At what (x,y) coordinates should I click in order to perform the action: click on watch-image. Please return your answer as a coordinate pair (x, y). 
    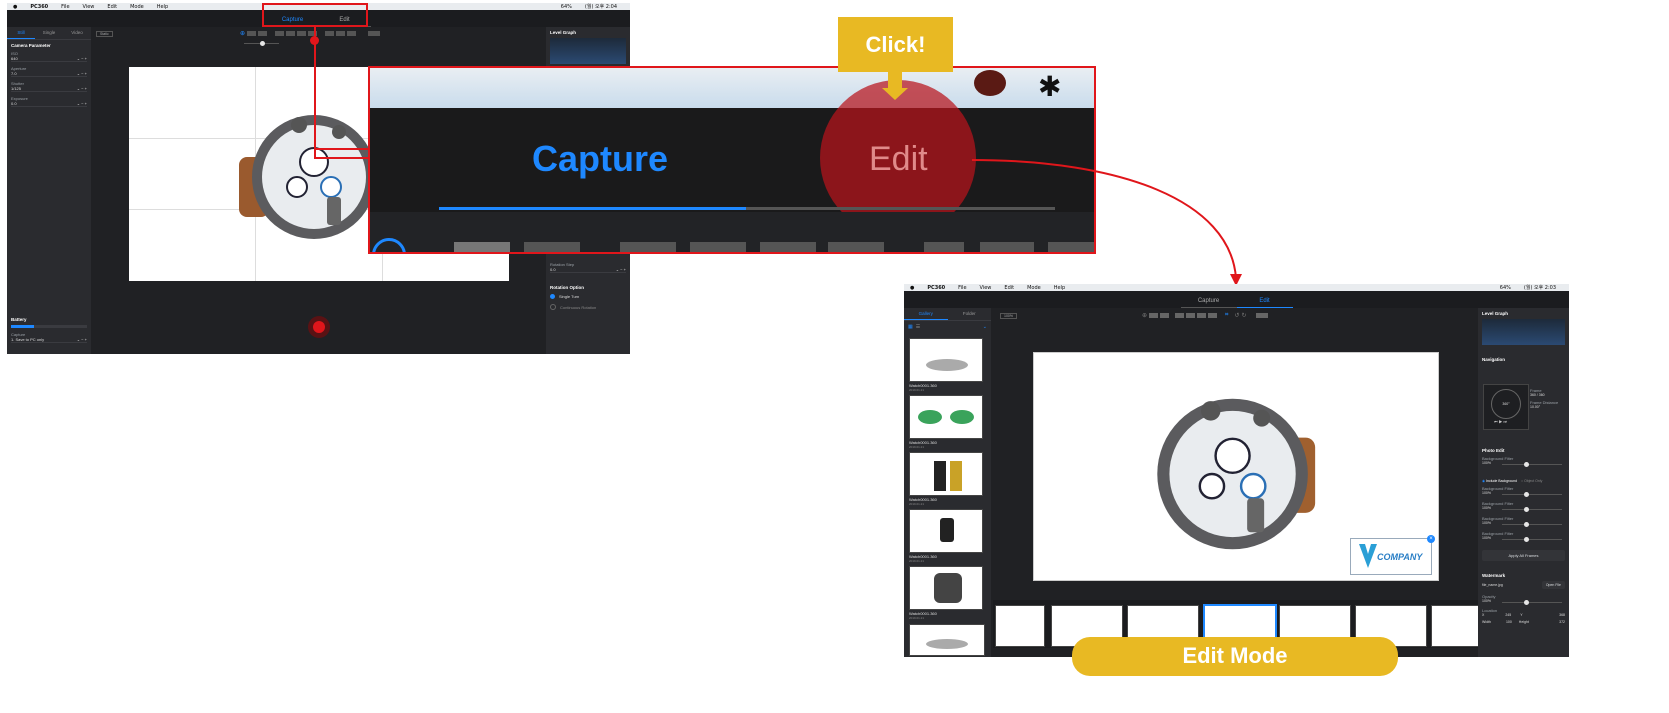
    Looking at the image, I should click on (1235, 474).